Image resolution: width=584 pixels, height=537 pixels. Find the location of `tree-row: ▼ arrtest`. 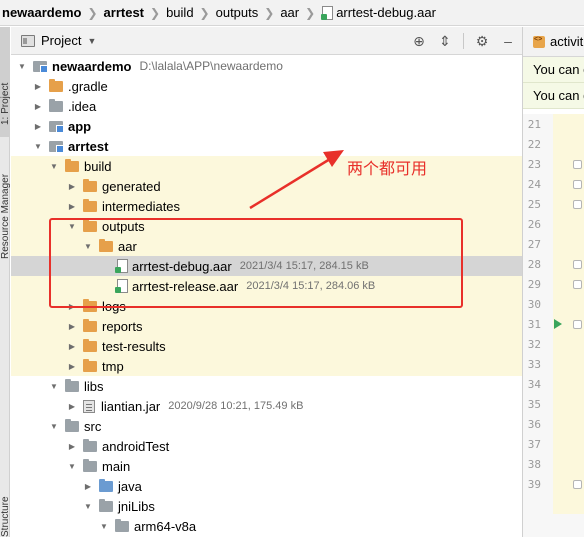

tree-row: ▼ arrtest is located at coordinates (266, 146).